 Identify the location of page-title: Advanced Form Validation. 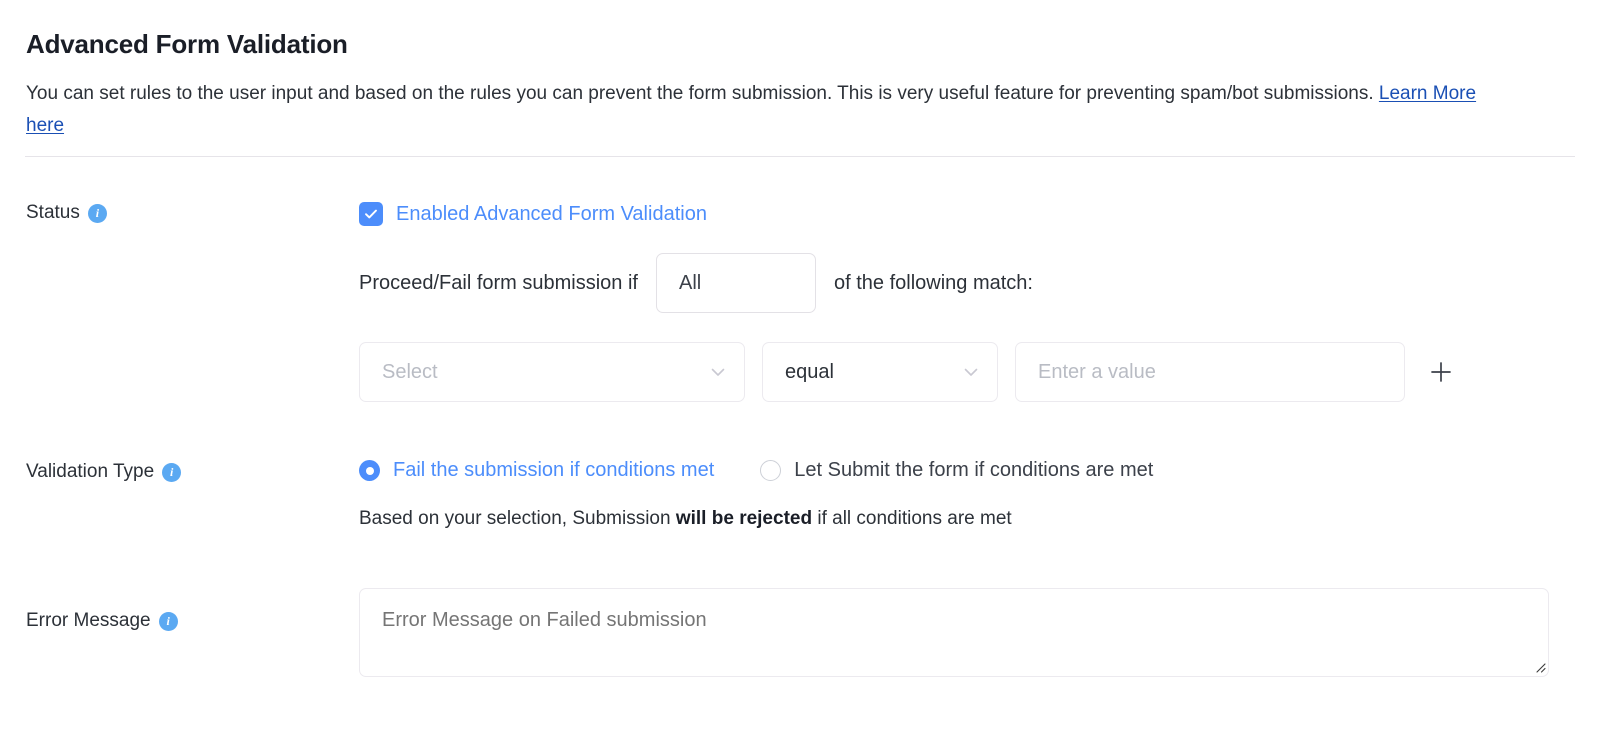
(187, 44).